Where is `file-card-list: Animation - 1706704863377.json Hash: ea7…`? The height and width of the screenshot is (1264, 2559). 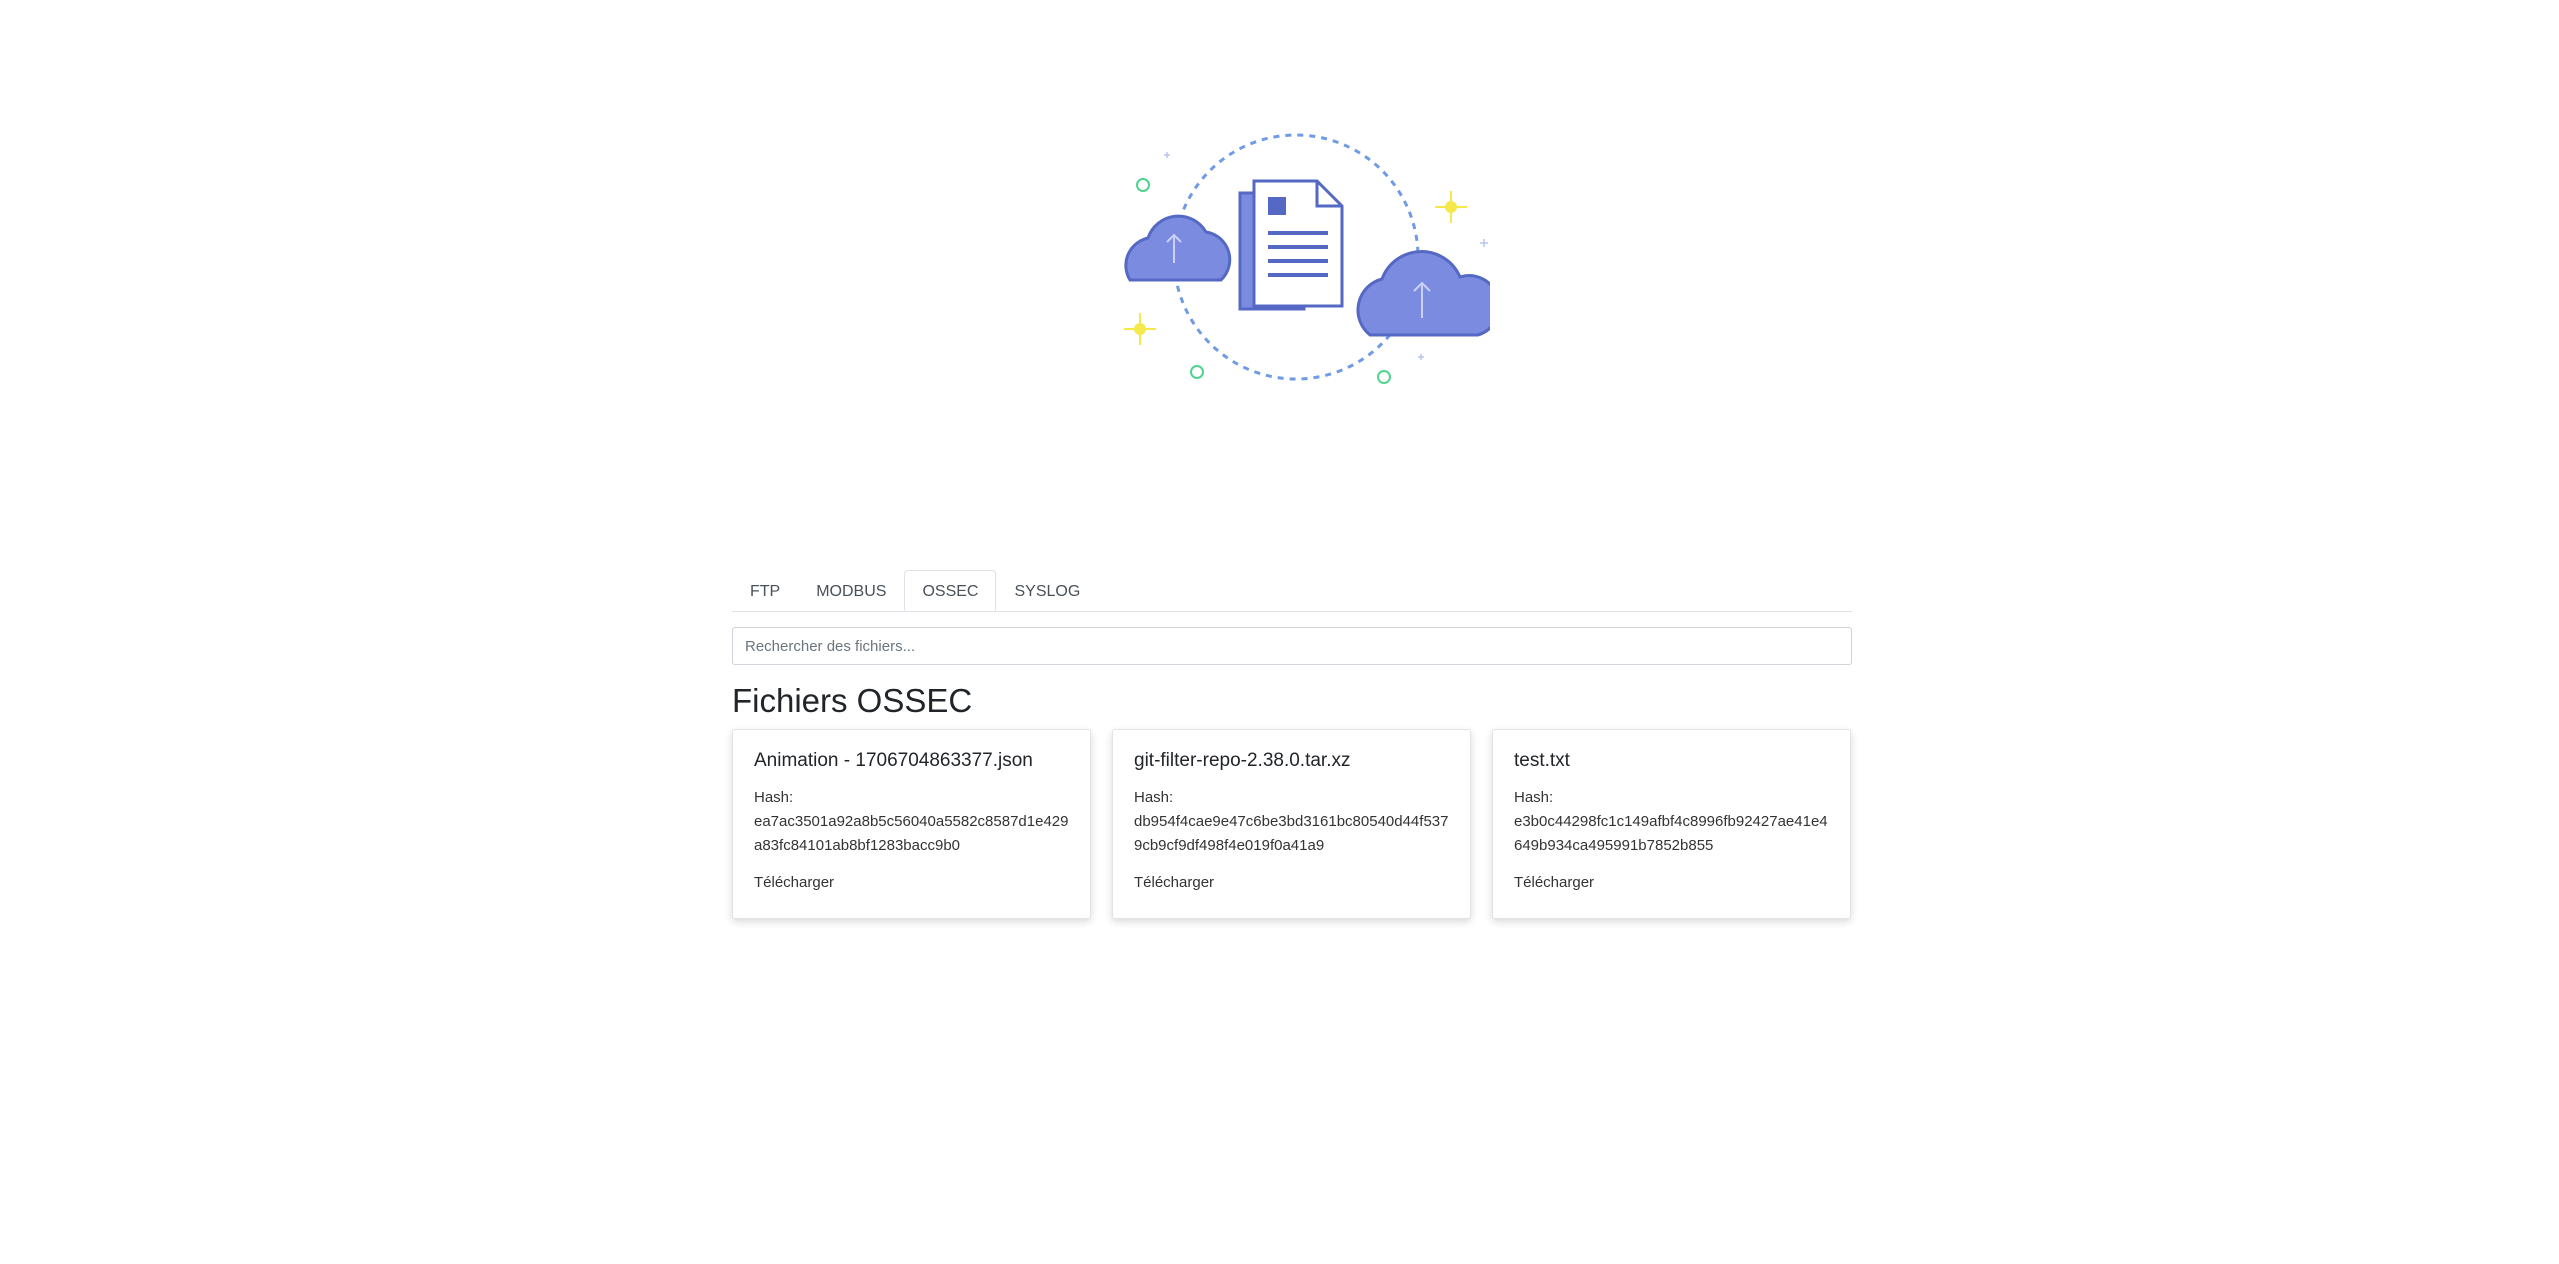 file-card-list: Animation - 1706704863377.json Hash: ea7… is located at coordinates (1292, 824).